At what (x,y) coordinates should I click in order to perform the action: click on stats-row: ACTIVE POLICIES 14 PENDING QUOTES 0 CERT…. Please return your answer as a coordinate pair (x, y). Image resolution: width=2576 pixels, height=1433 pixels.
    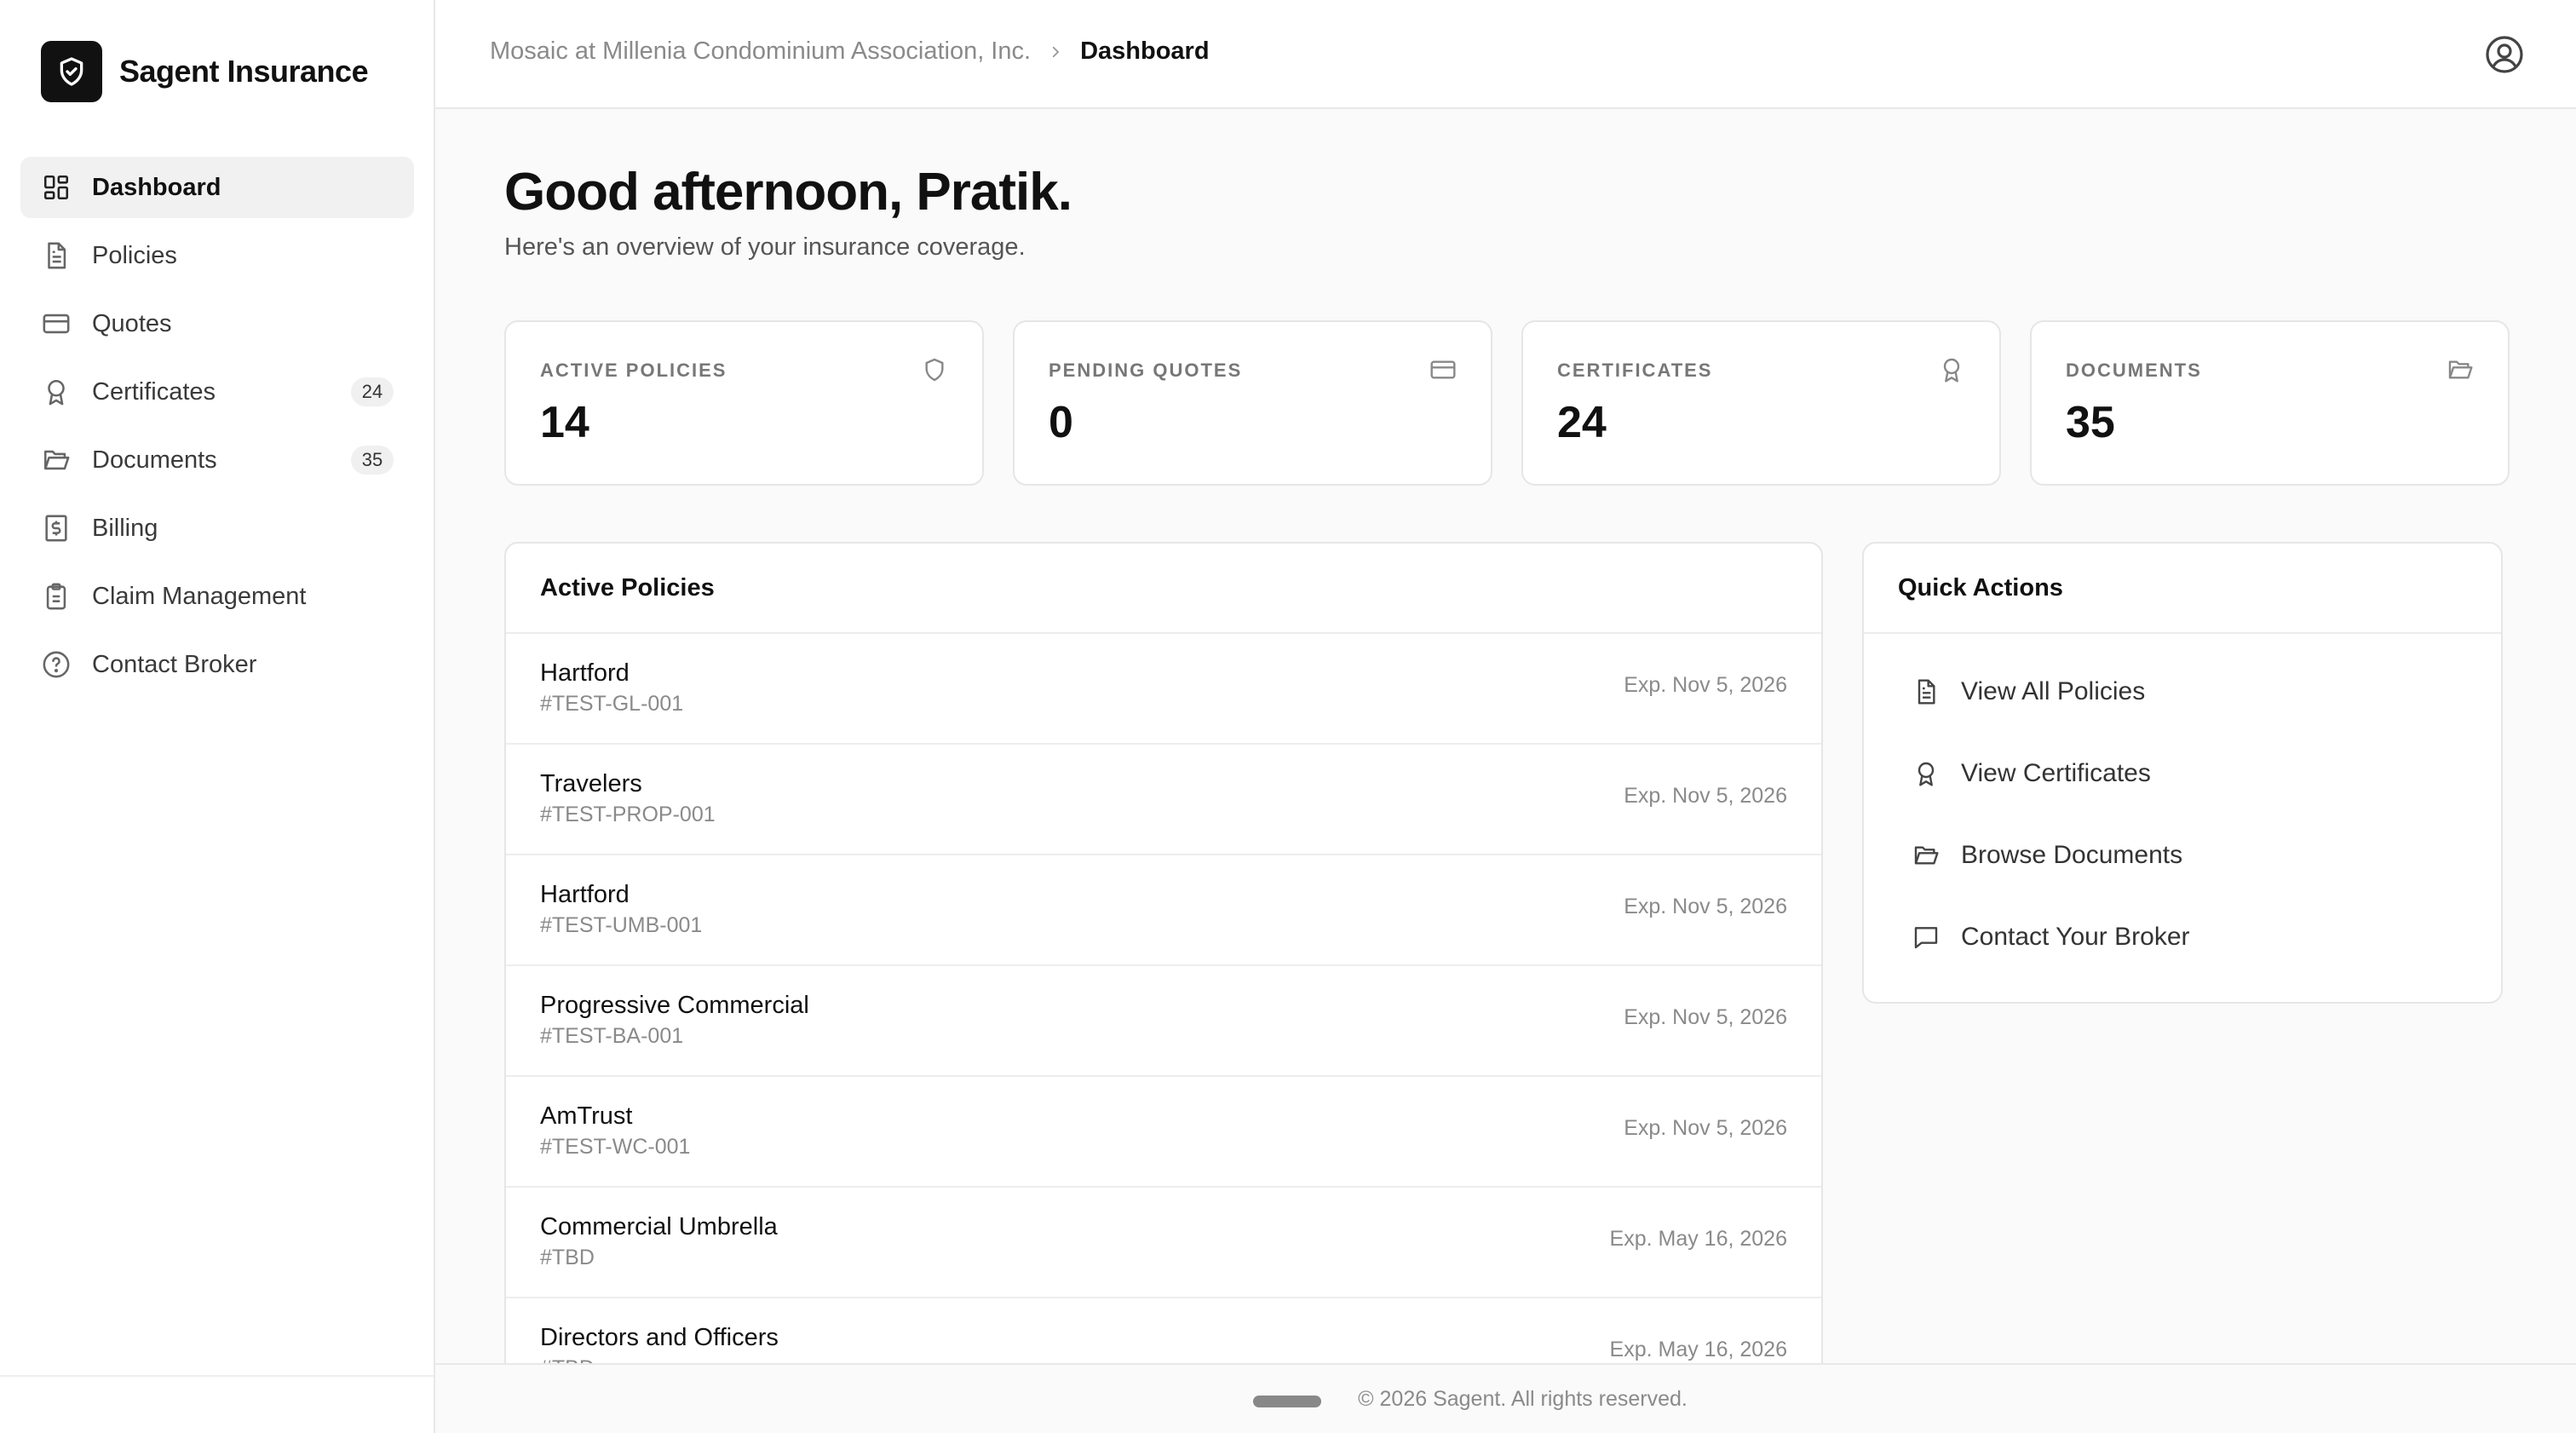
    Looking at the image, I should click on (1507, 403).